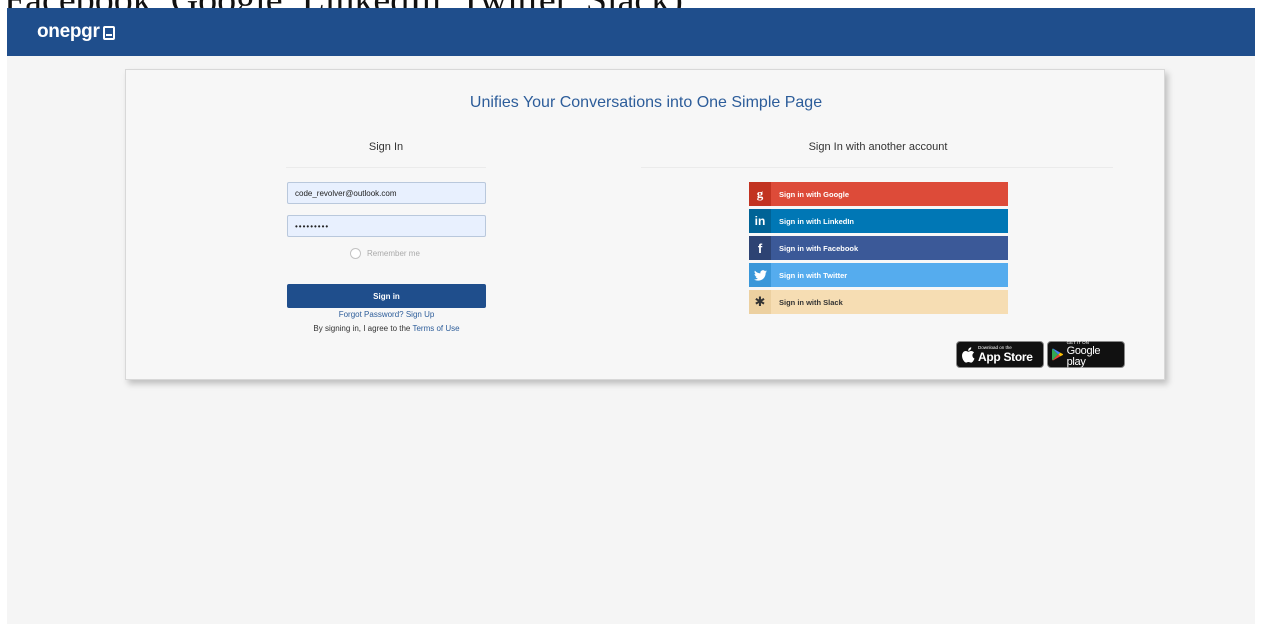  I want to click on app-store-badge: Download on the App Store, so click(1000, 354).